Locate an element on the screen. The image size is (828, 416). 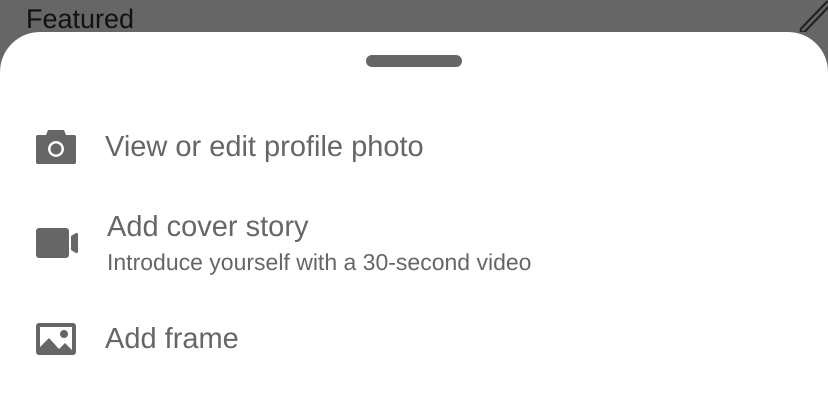
menu-item: View or edit profile photo is located at coordinates (264, 147).